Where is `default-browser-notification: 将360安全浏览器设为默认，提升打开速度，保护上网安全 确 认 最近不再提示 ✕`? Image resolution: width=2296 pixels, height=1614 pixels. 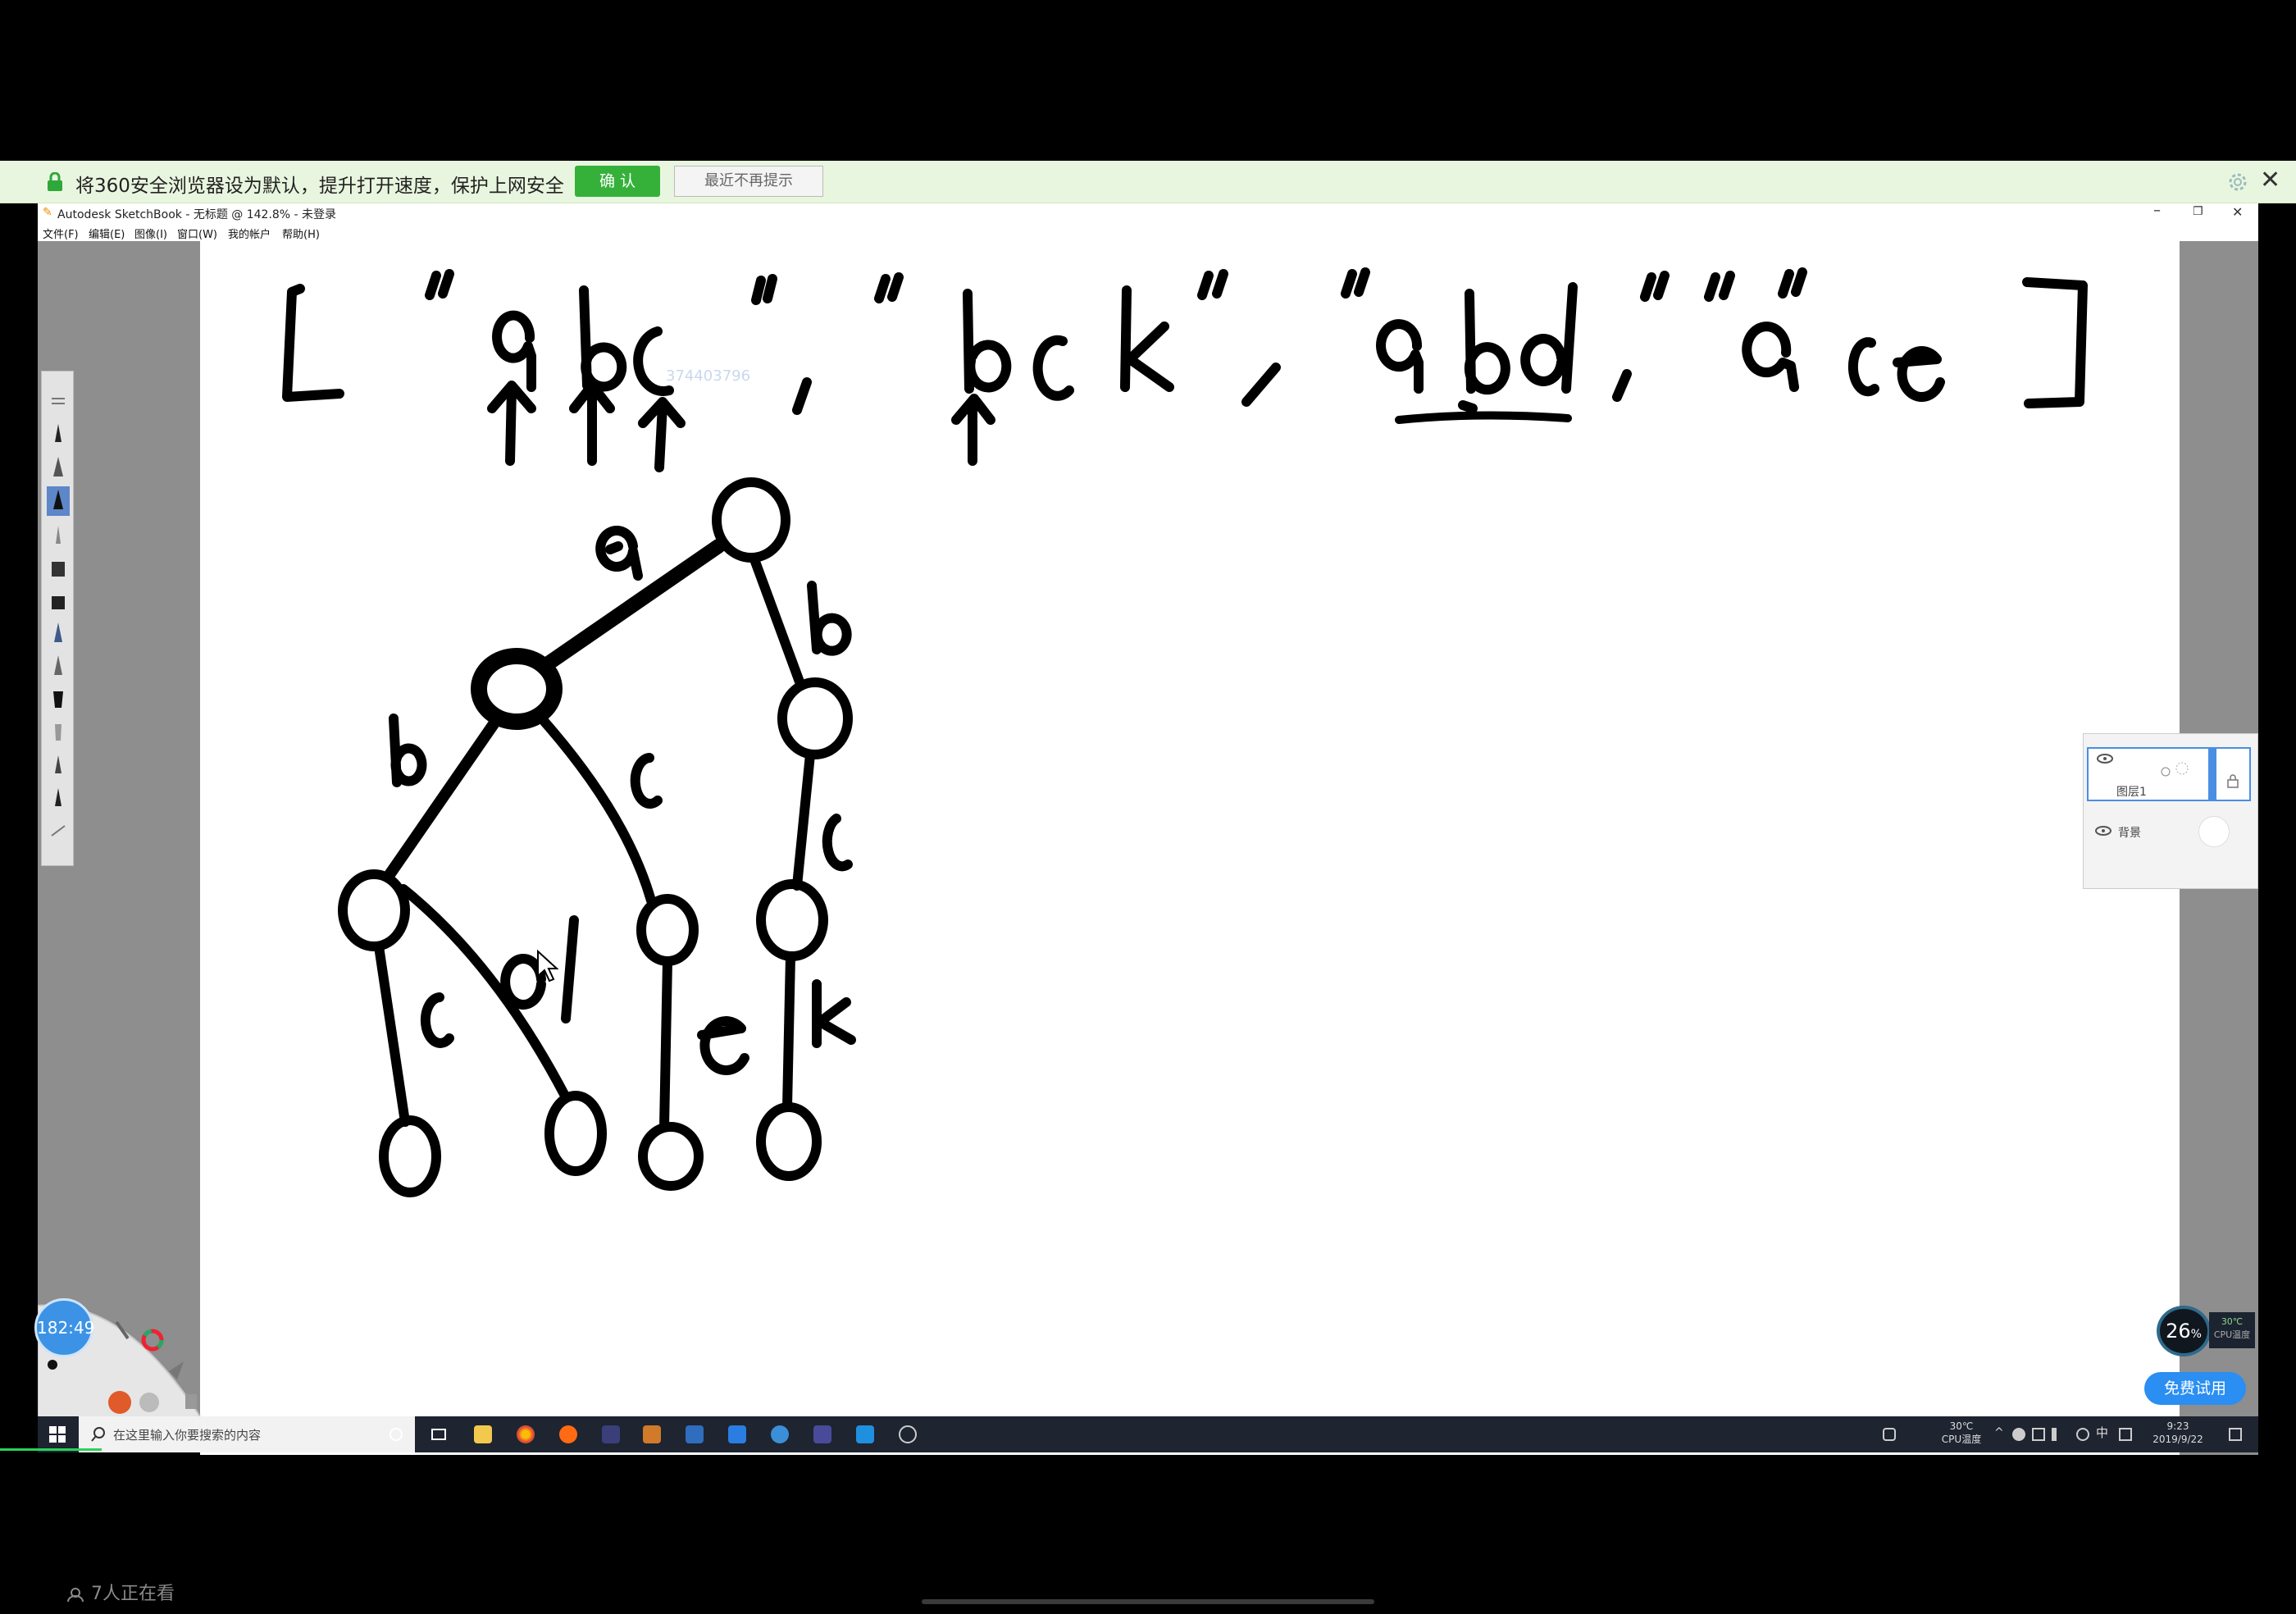 default-browser-notification: 将360安全浏览器设为默认，提升打开速度，保护上网安全 确 认 最近不再提示 ✕ is located at coordinates (1148, 182).